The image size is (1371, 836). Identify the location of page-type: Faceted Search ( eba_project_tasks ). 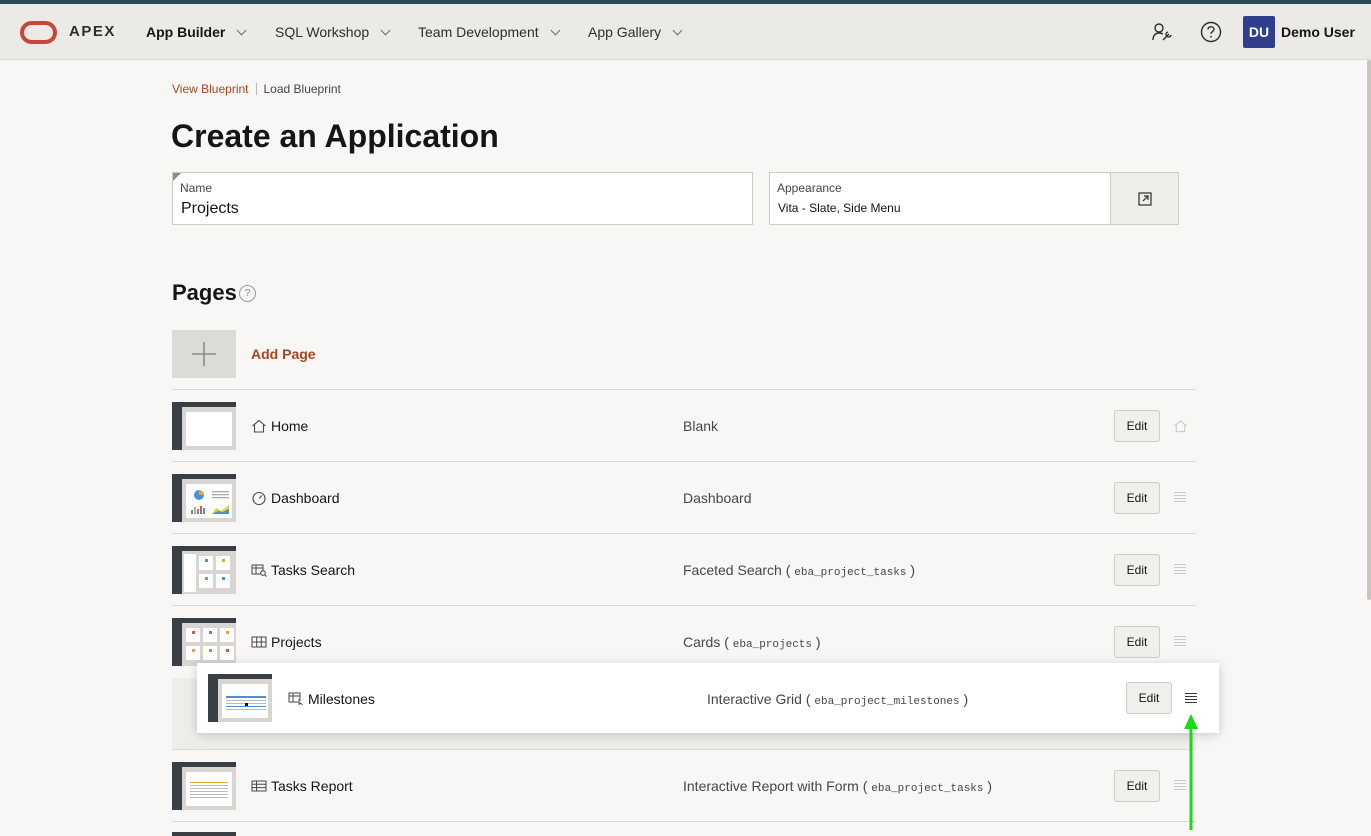
(799, 570).